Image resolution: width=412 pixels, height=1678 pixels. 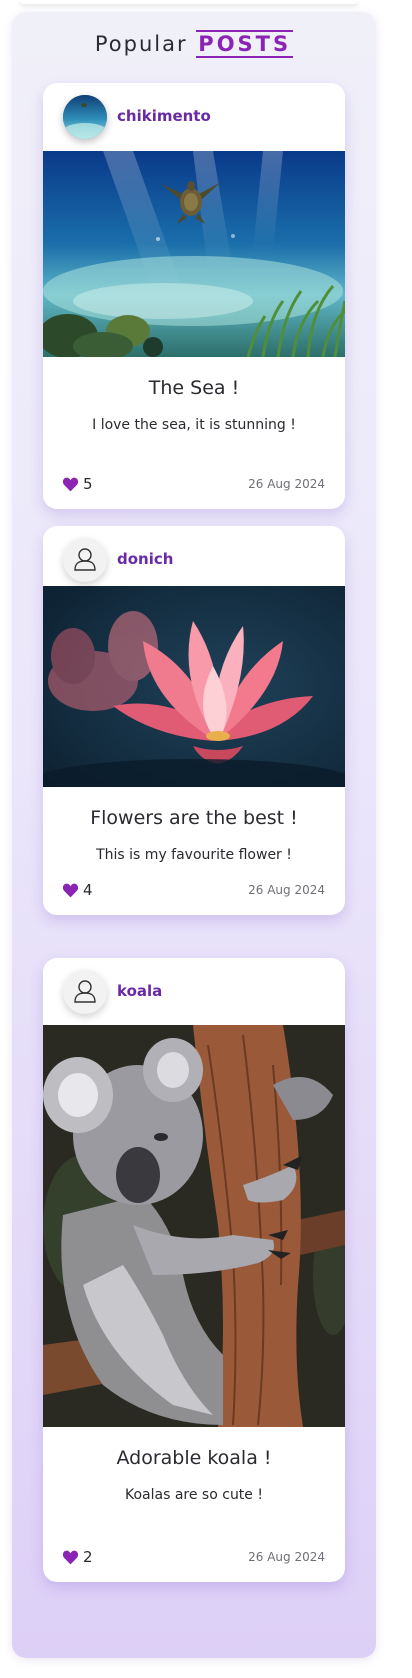 I want to click on like-button: 5, so click(x=77, y=484).